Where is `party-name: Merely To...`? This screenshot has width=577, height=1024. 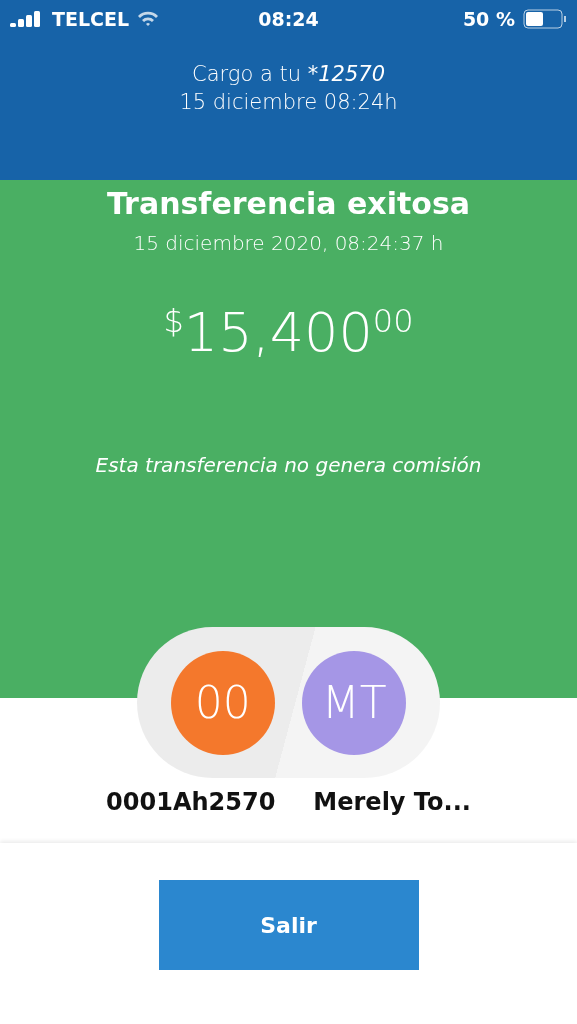 party-name: Merely To... is located at coordinates (392, 802).